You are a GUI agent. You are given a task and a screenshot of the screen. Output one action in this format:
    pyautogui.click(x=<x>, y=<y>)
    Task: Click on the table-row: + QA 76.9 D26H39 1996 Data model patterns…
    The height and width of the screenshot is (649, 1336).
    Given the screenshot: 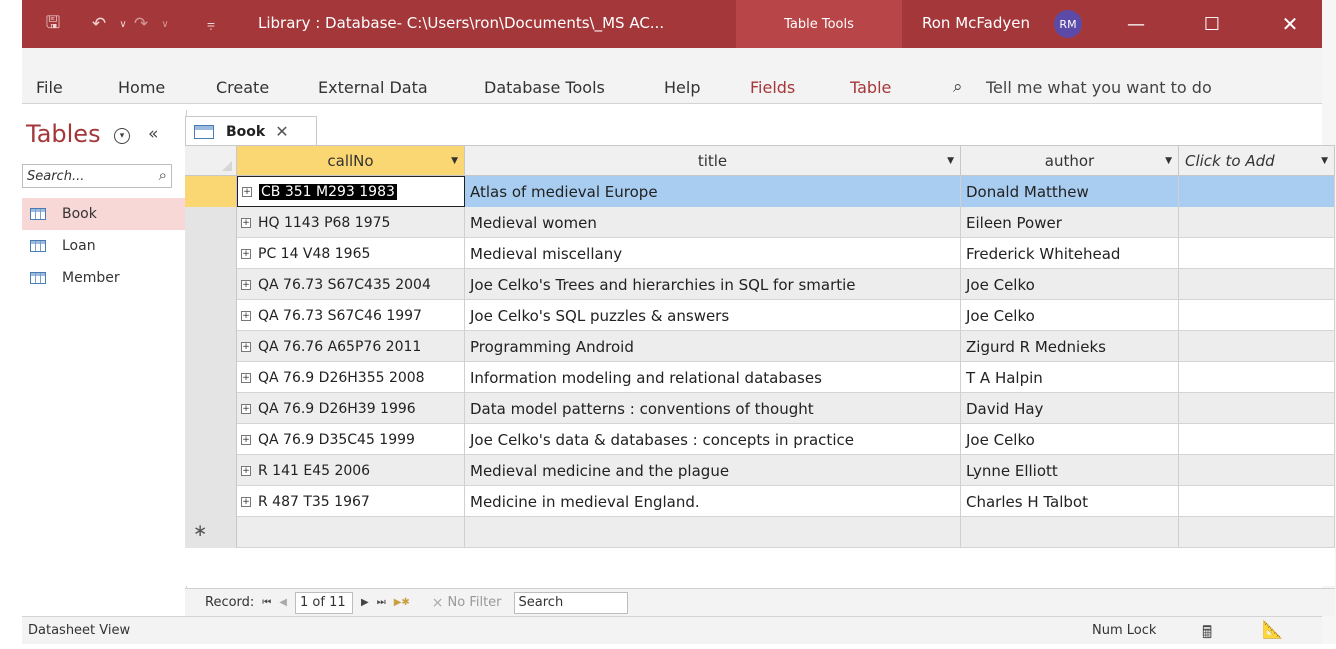 What is the action you would take?
    pyautogui.click(x=760, y=408)
    